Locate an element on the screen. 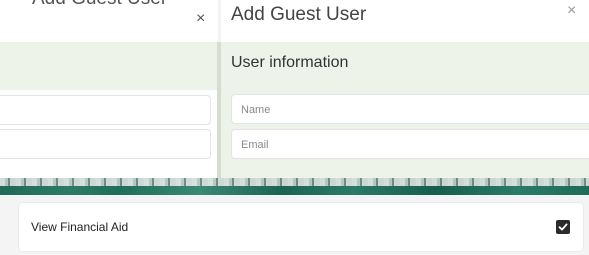 The width and height of the screenshot is (589, 255). email-placeholder: Email is located at coordinates (255, 145).